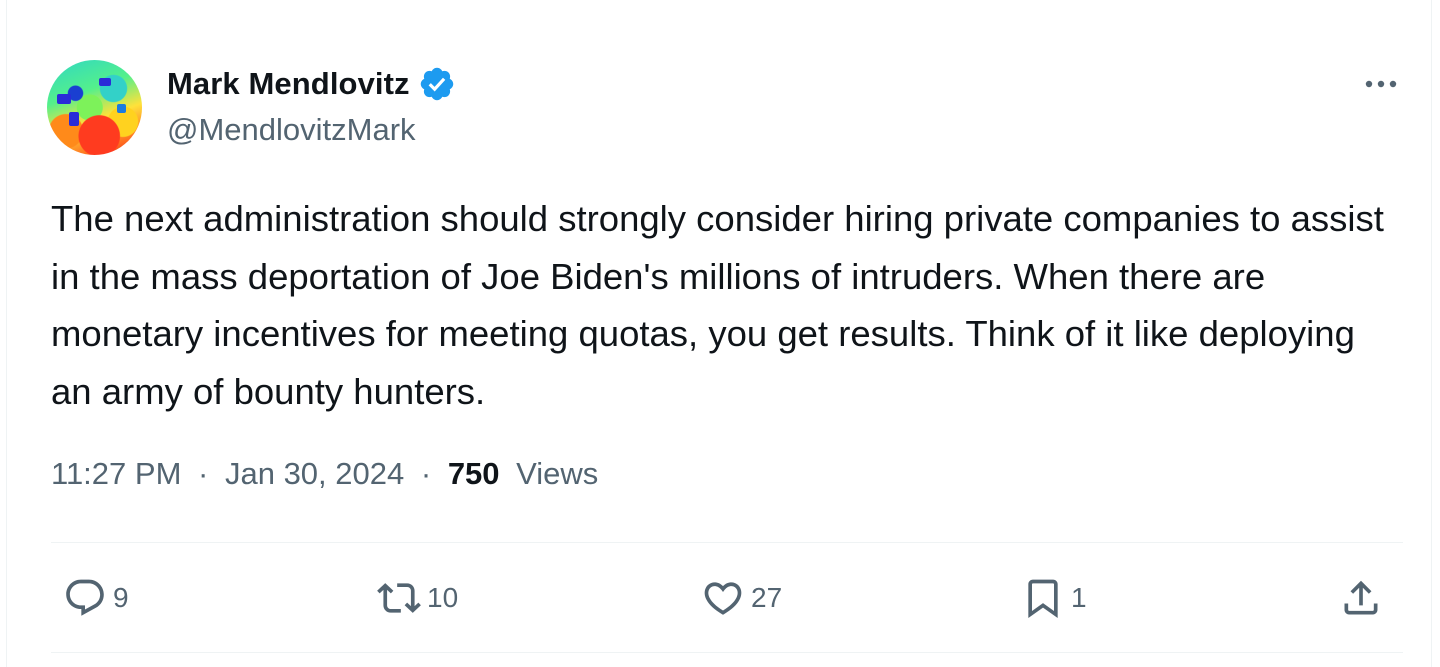  I want to click on author-name-row: Mark Mendlovitz, so click(311, 84).